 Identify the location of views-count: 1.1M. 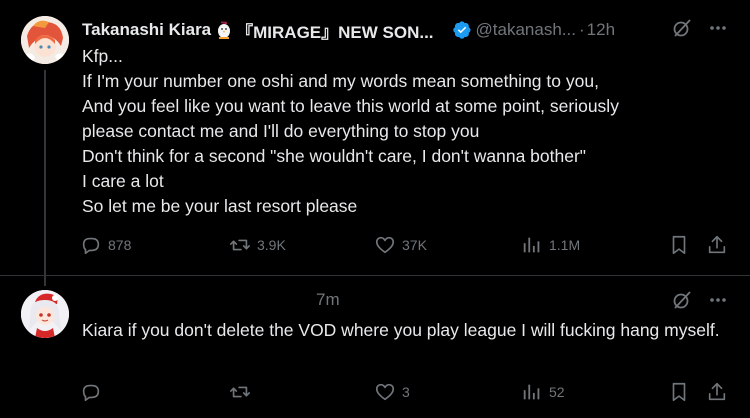
(565, 245).